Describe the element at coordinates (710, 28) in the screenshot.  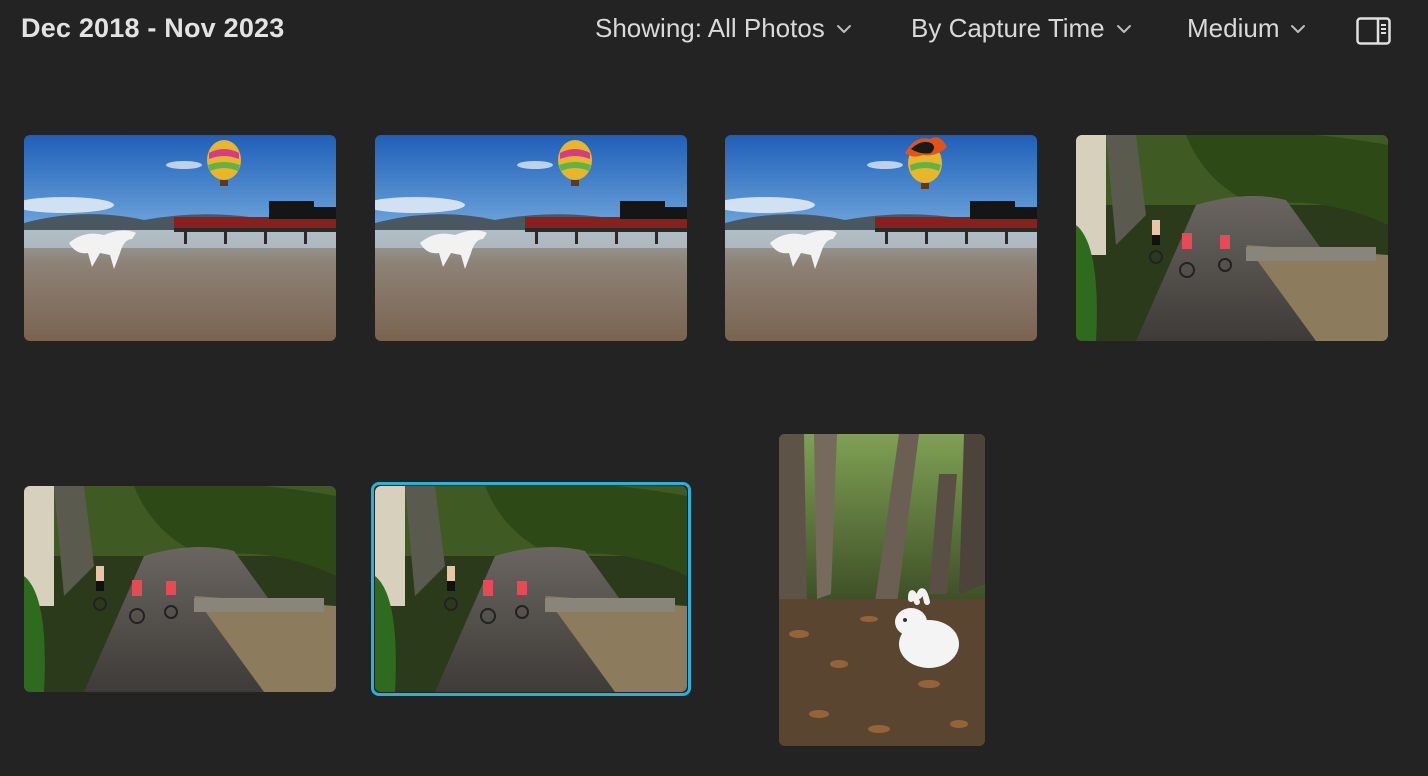
I see `filter-dropdown-label: Showing: All Photos` at that location.